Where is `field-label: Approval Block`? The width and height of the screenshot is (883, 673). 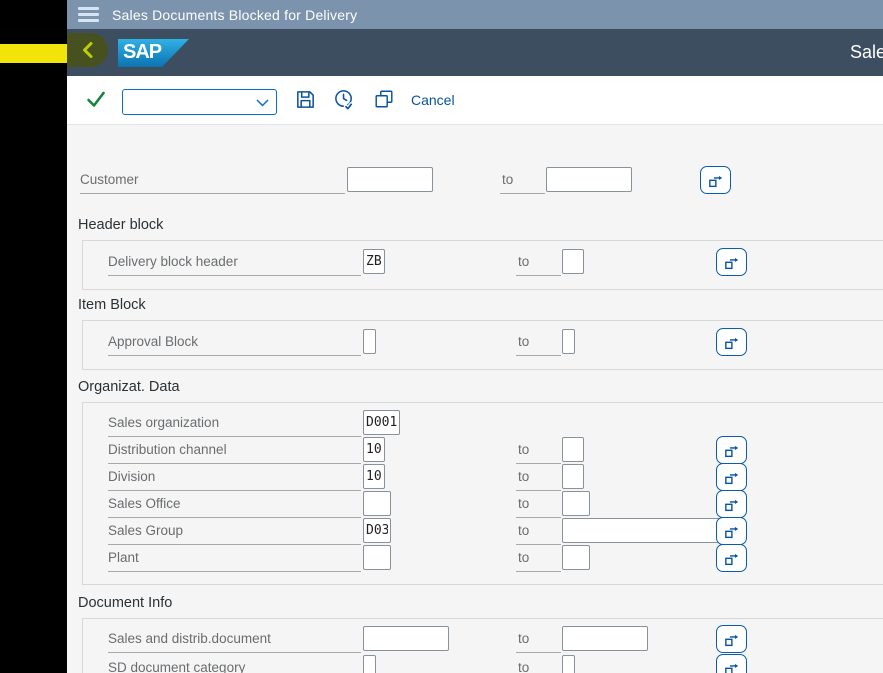
field-label: Approval Block is located at coordinates (234, 345).